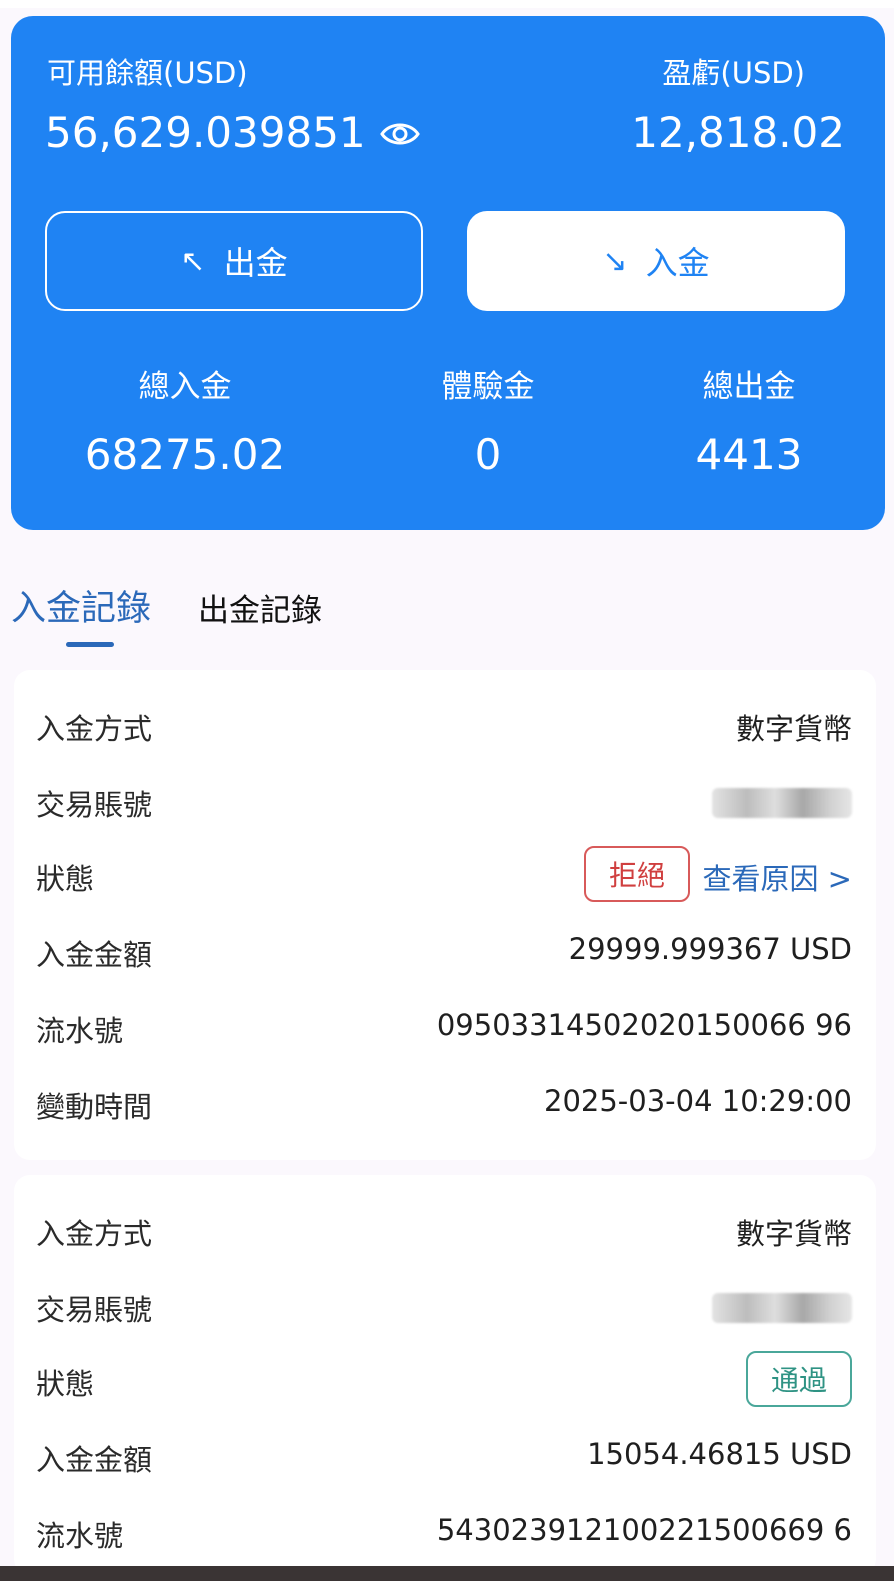 Image resolution: width=894 pixels, height=1581 pixels. What do you see at coordinates (445, 1104) in the screenshot?
I see `record-row-time: 變動時間 2025-03-04 10:29:00` at bounding box center [445, 1104].